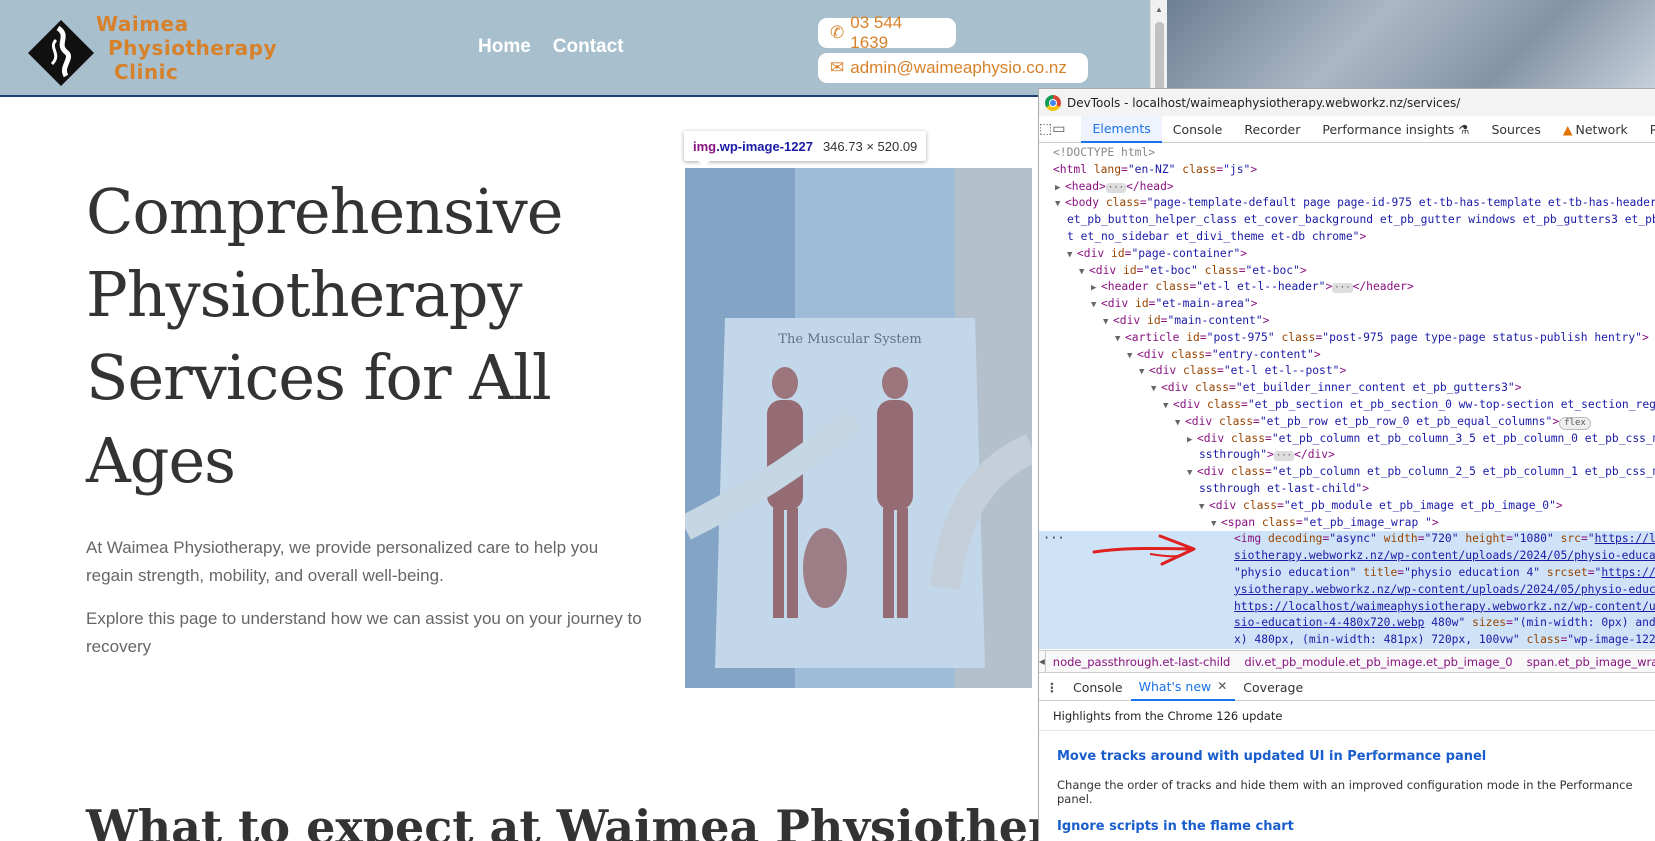 This screenshot has height=841, width=1655. What do you see at coordinates (1347, 254) in the screenshot?
I see `dom-line: ▼ <div id="page-container">` at bounding box center [1347, 254].